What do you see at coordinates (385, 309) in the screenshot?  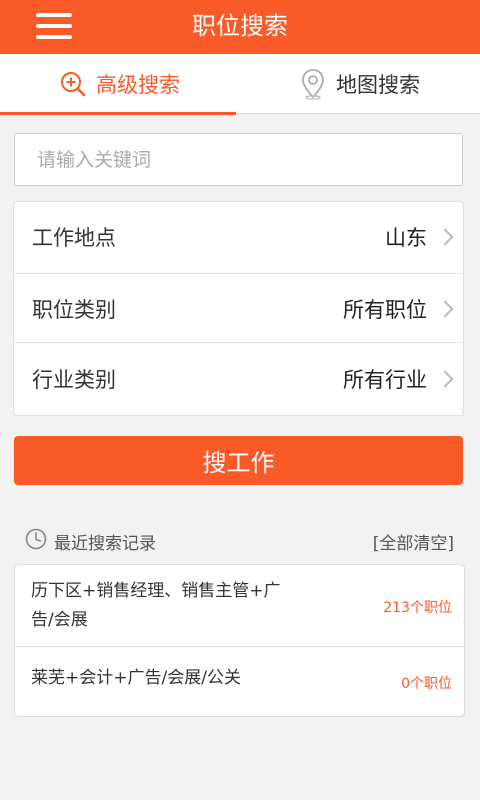 I see `filter-value: 所有职位` at bounding box center [385, 309].